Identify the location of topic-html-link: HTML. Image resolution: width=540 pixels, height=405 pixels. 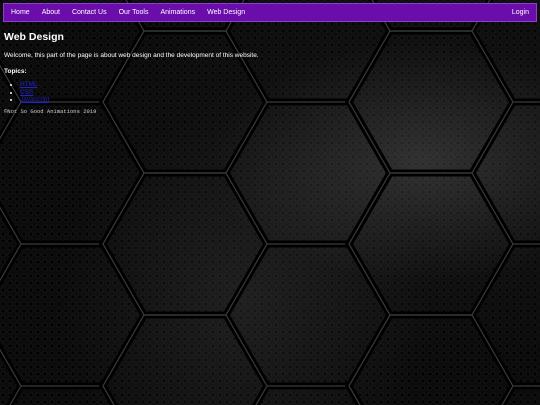
(29, 84).